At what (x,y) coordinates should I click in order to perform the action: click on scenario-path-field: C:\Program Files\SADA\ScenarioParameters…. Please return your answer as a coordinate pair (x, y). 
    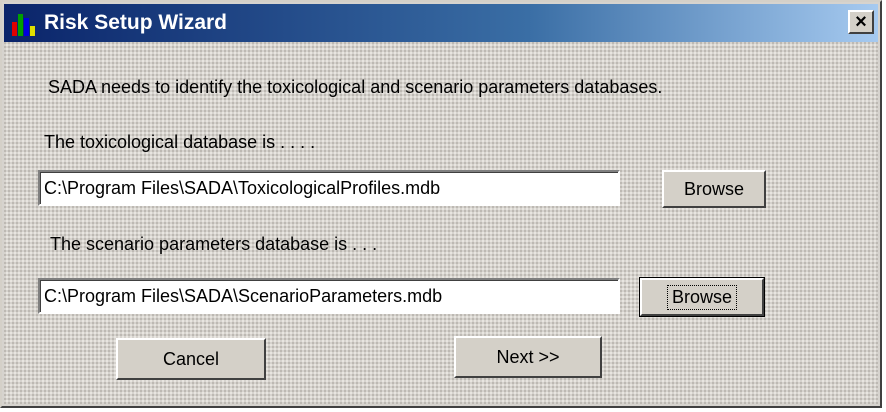
    Looking at the image, I should click on (329, 296).